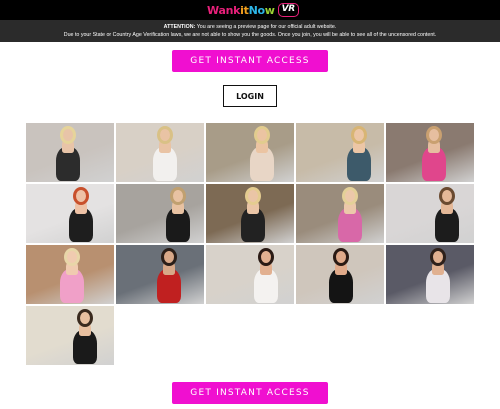 This screenshot has width=500, height=409. I want to click on login-button: LOGIN, so click(250, 96).